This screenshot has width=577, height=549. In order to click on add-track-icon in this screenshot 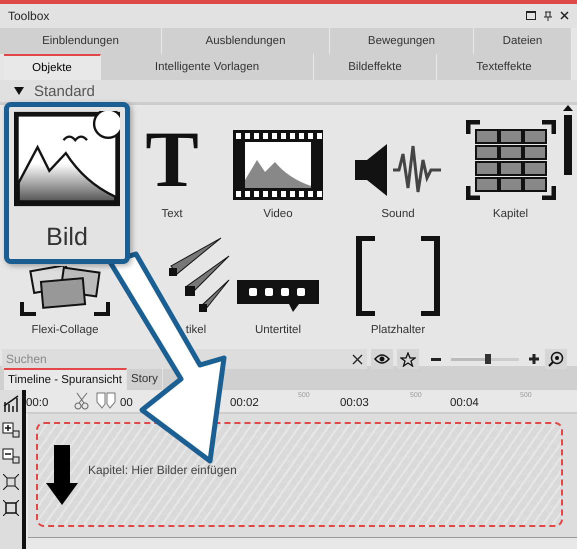, I will do `click(11, 430)`.